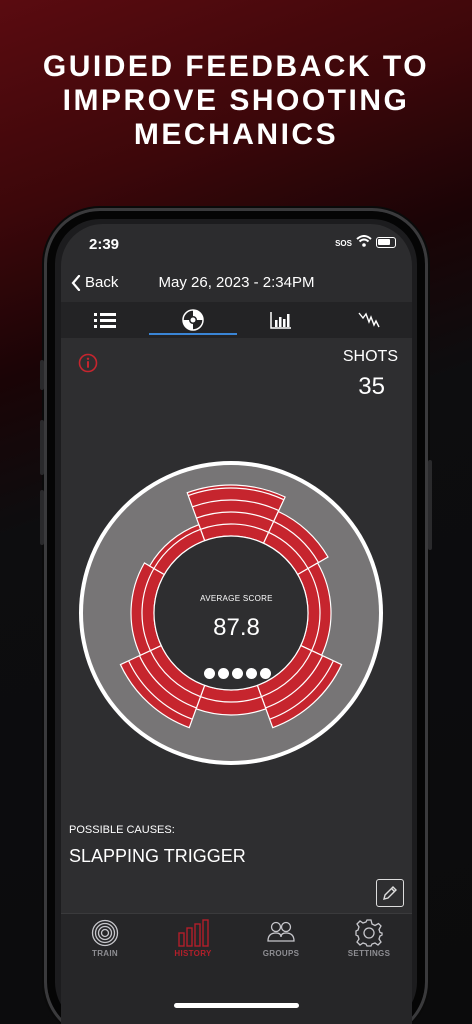  I want to click on active-tab-indicator, so click(193, 334).